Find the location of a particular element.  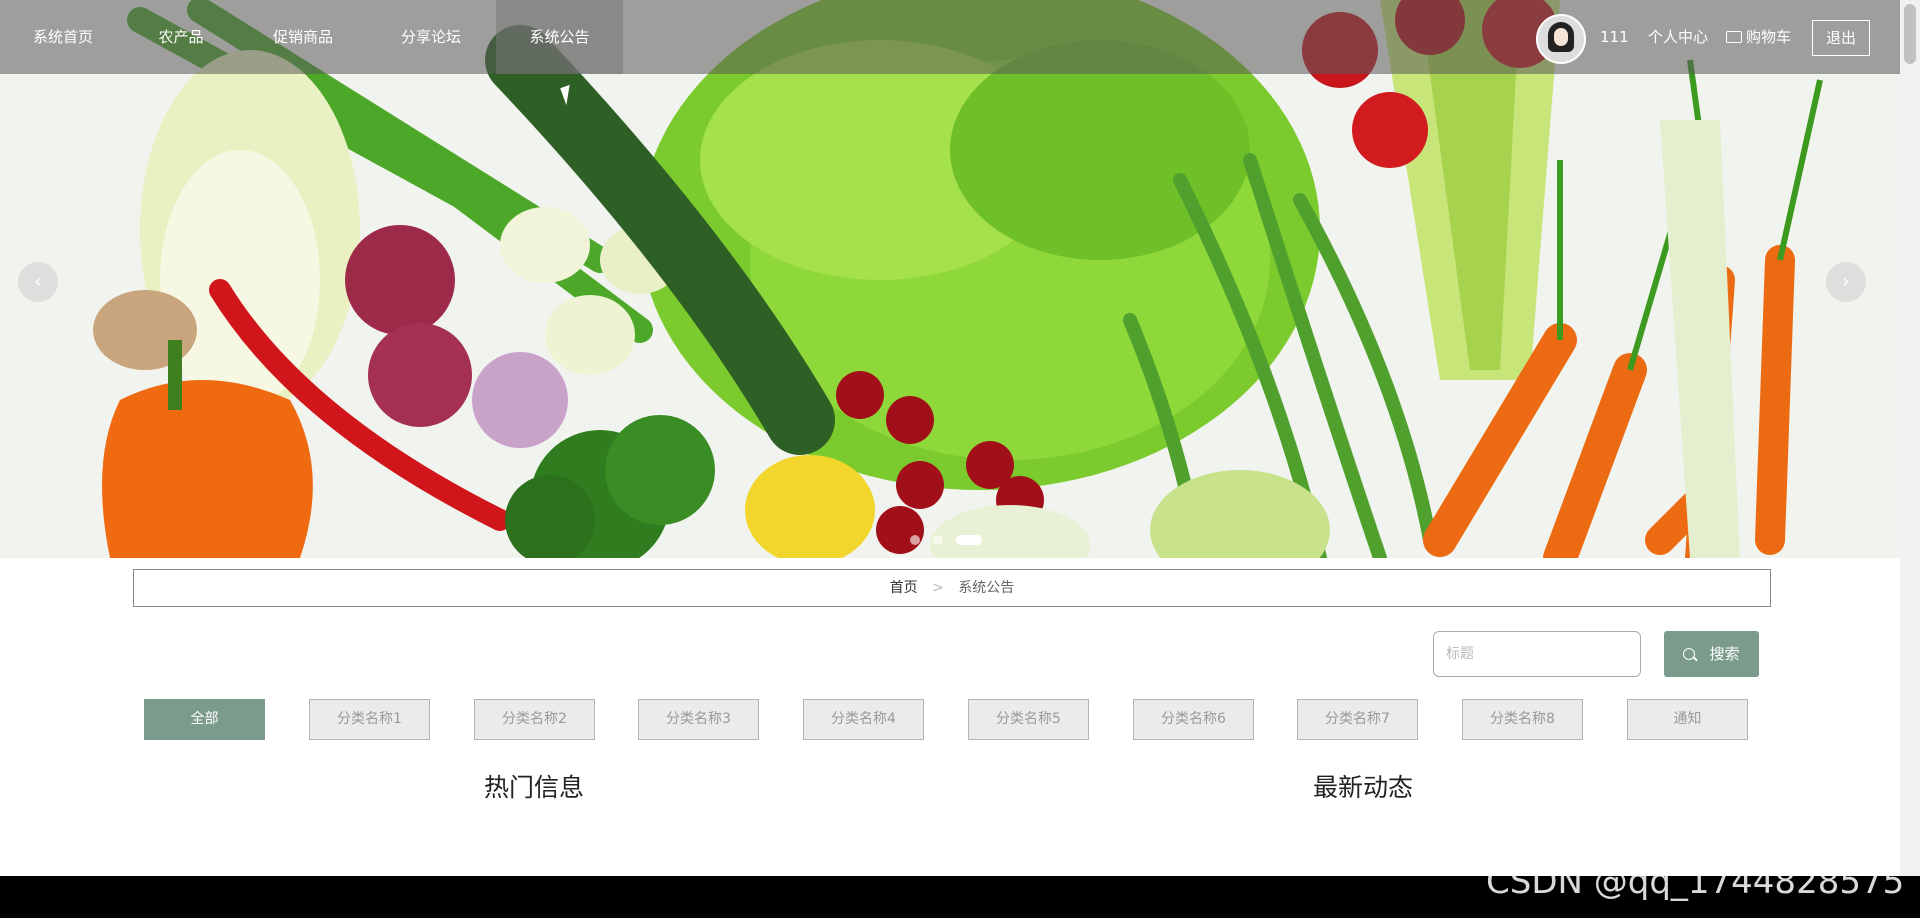

category-tab-2: 分类名称2 is located at coordinates (534, 719).